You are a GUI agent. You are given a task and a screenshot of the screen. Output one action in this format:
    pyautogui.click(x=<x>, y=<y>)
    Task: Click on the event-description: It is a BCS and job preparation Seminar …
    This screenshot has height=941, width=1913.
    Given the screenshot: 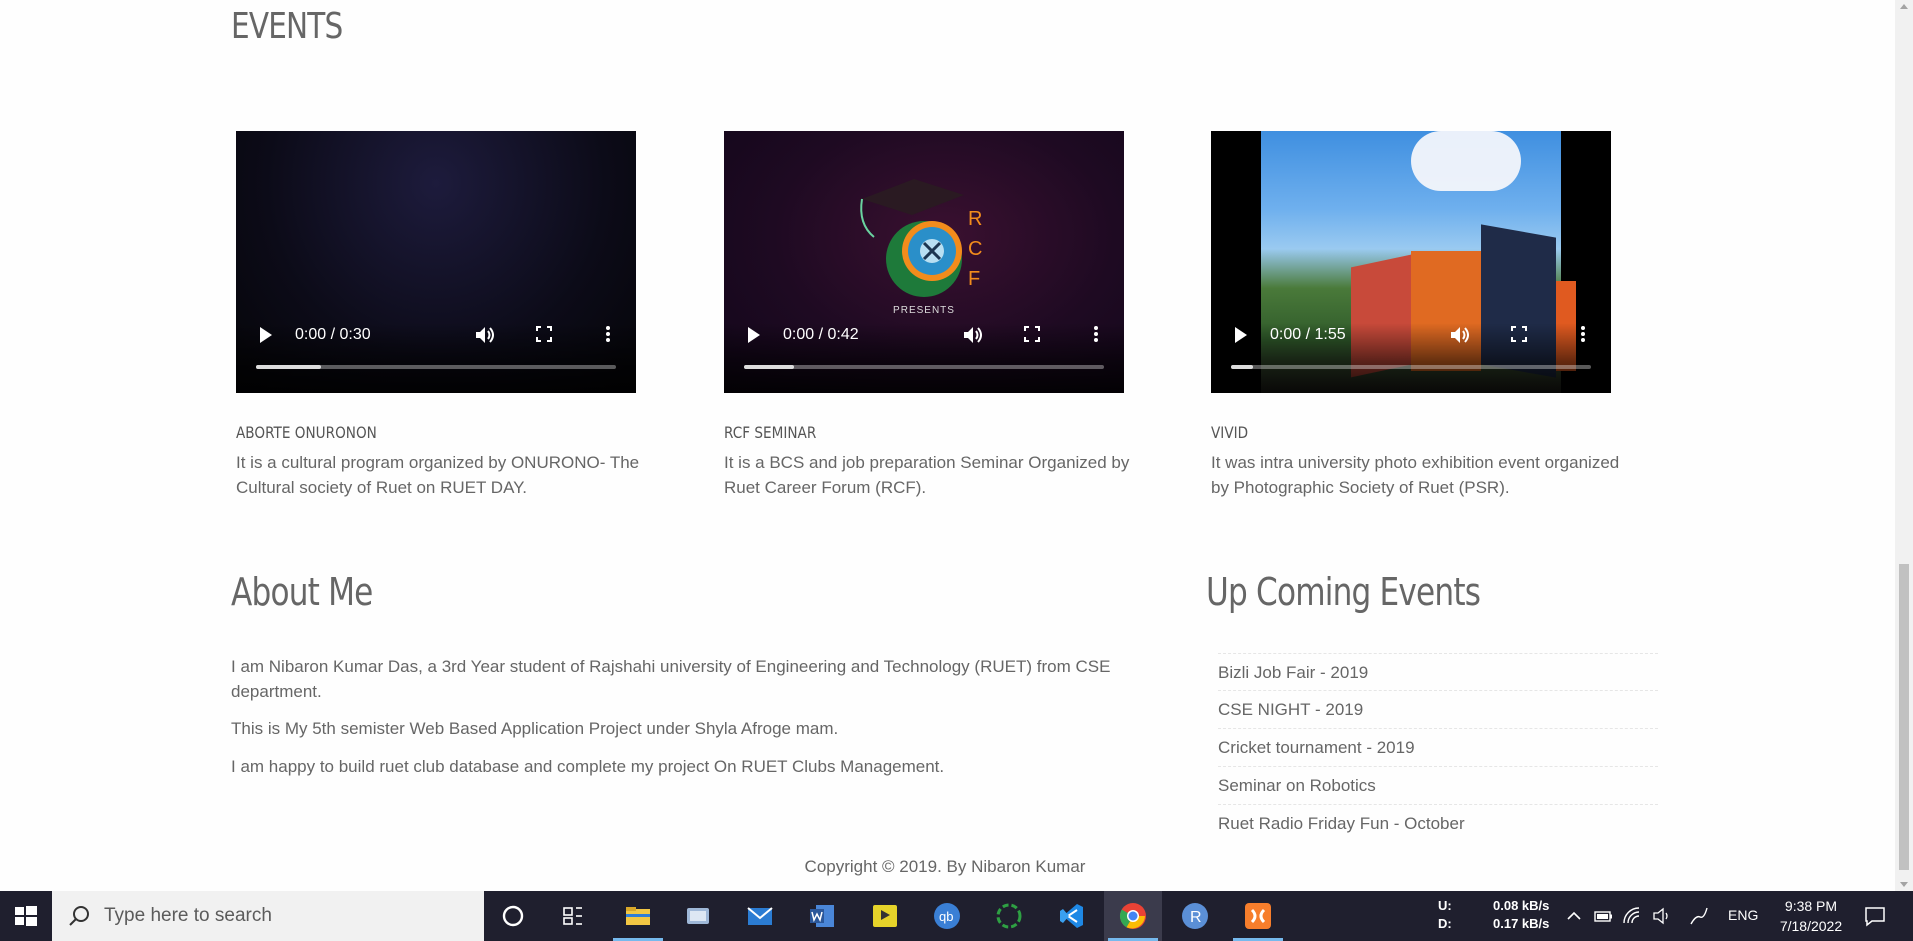 What is the action you would take?
    pyautogui.click(x=927, y=475)
    